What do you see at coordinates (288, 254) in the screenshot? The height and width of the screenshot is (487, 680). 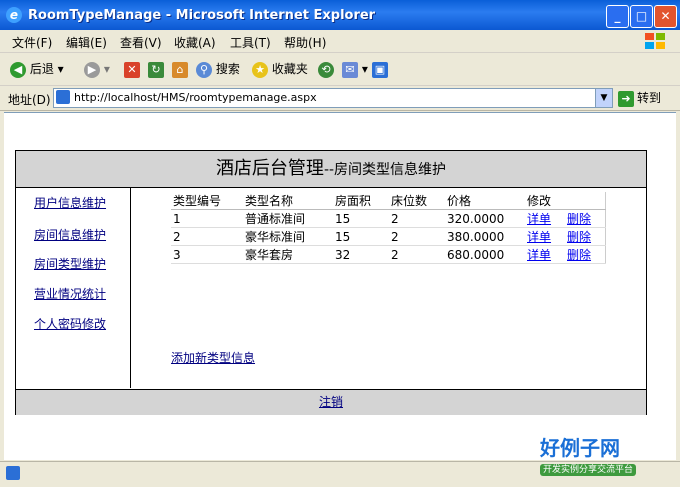 I see `cell-type-name: 豪华套房` at bounding box center [288, 254].